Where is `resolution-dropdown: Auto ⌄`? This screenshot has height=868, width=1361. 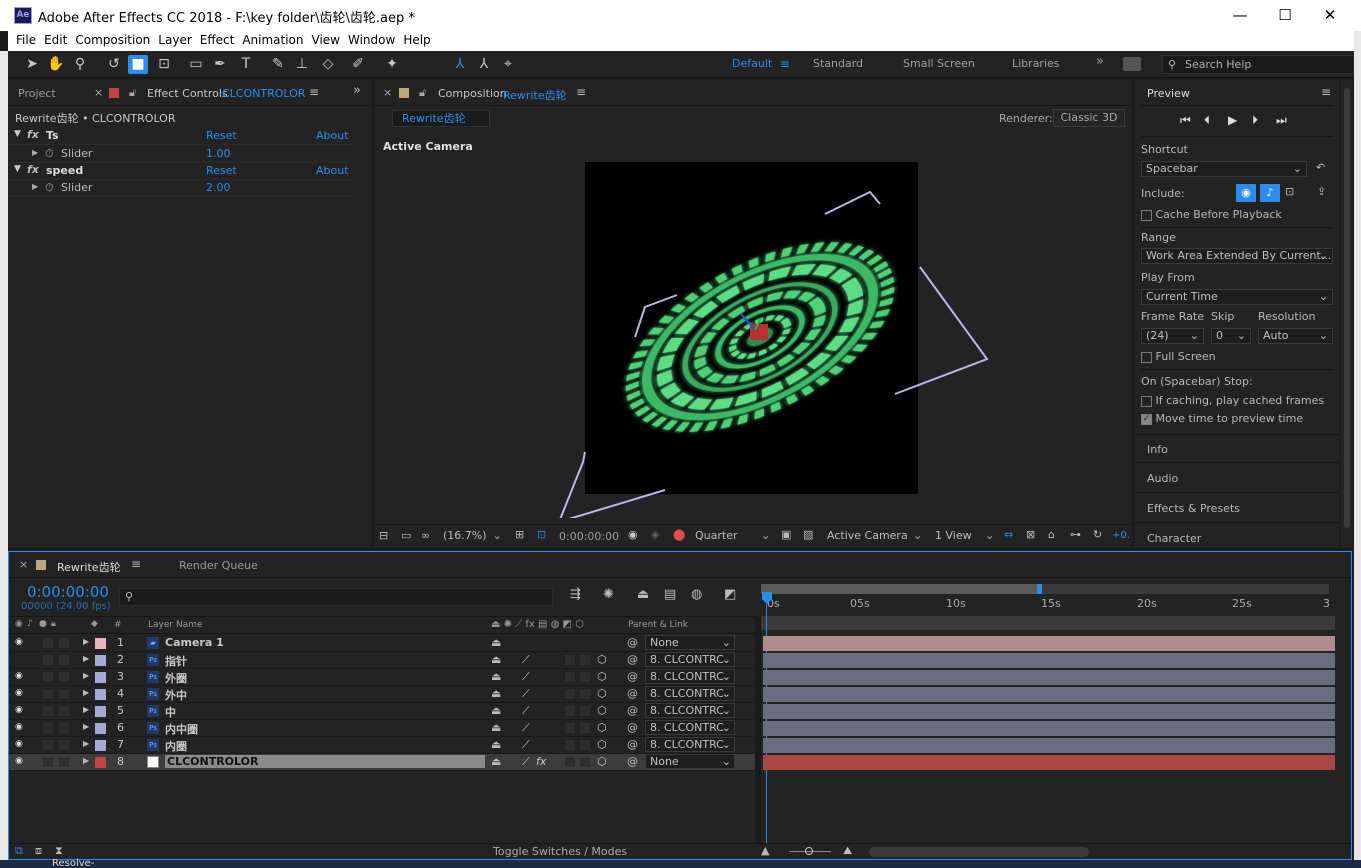 resolution-dropdown: Auto ⌄ is located at coordinates (1295, 336).